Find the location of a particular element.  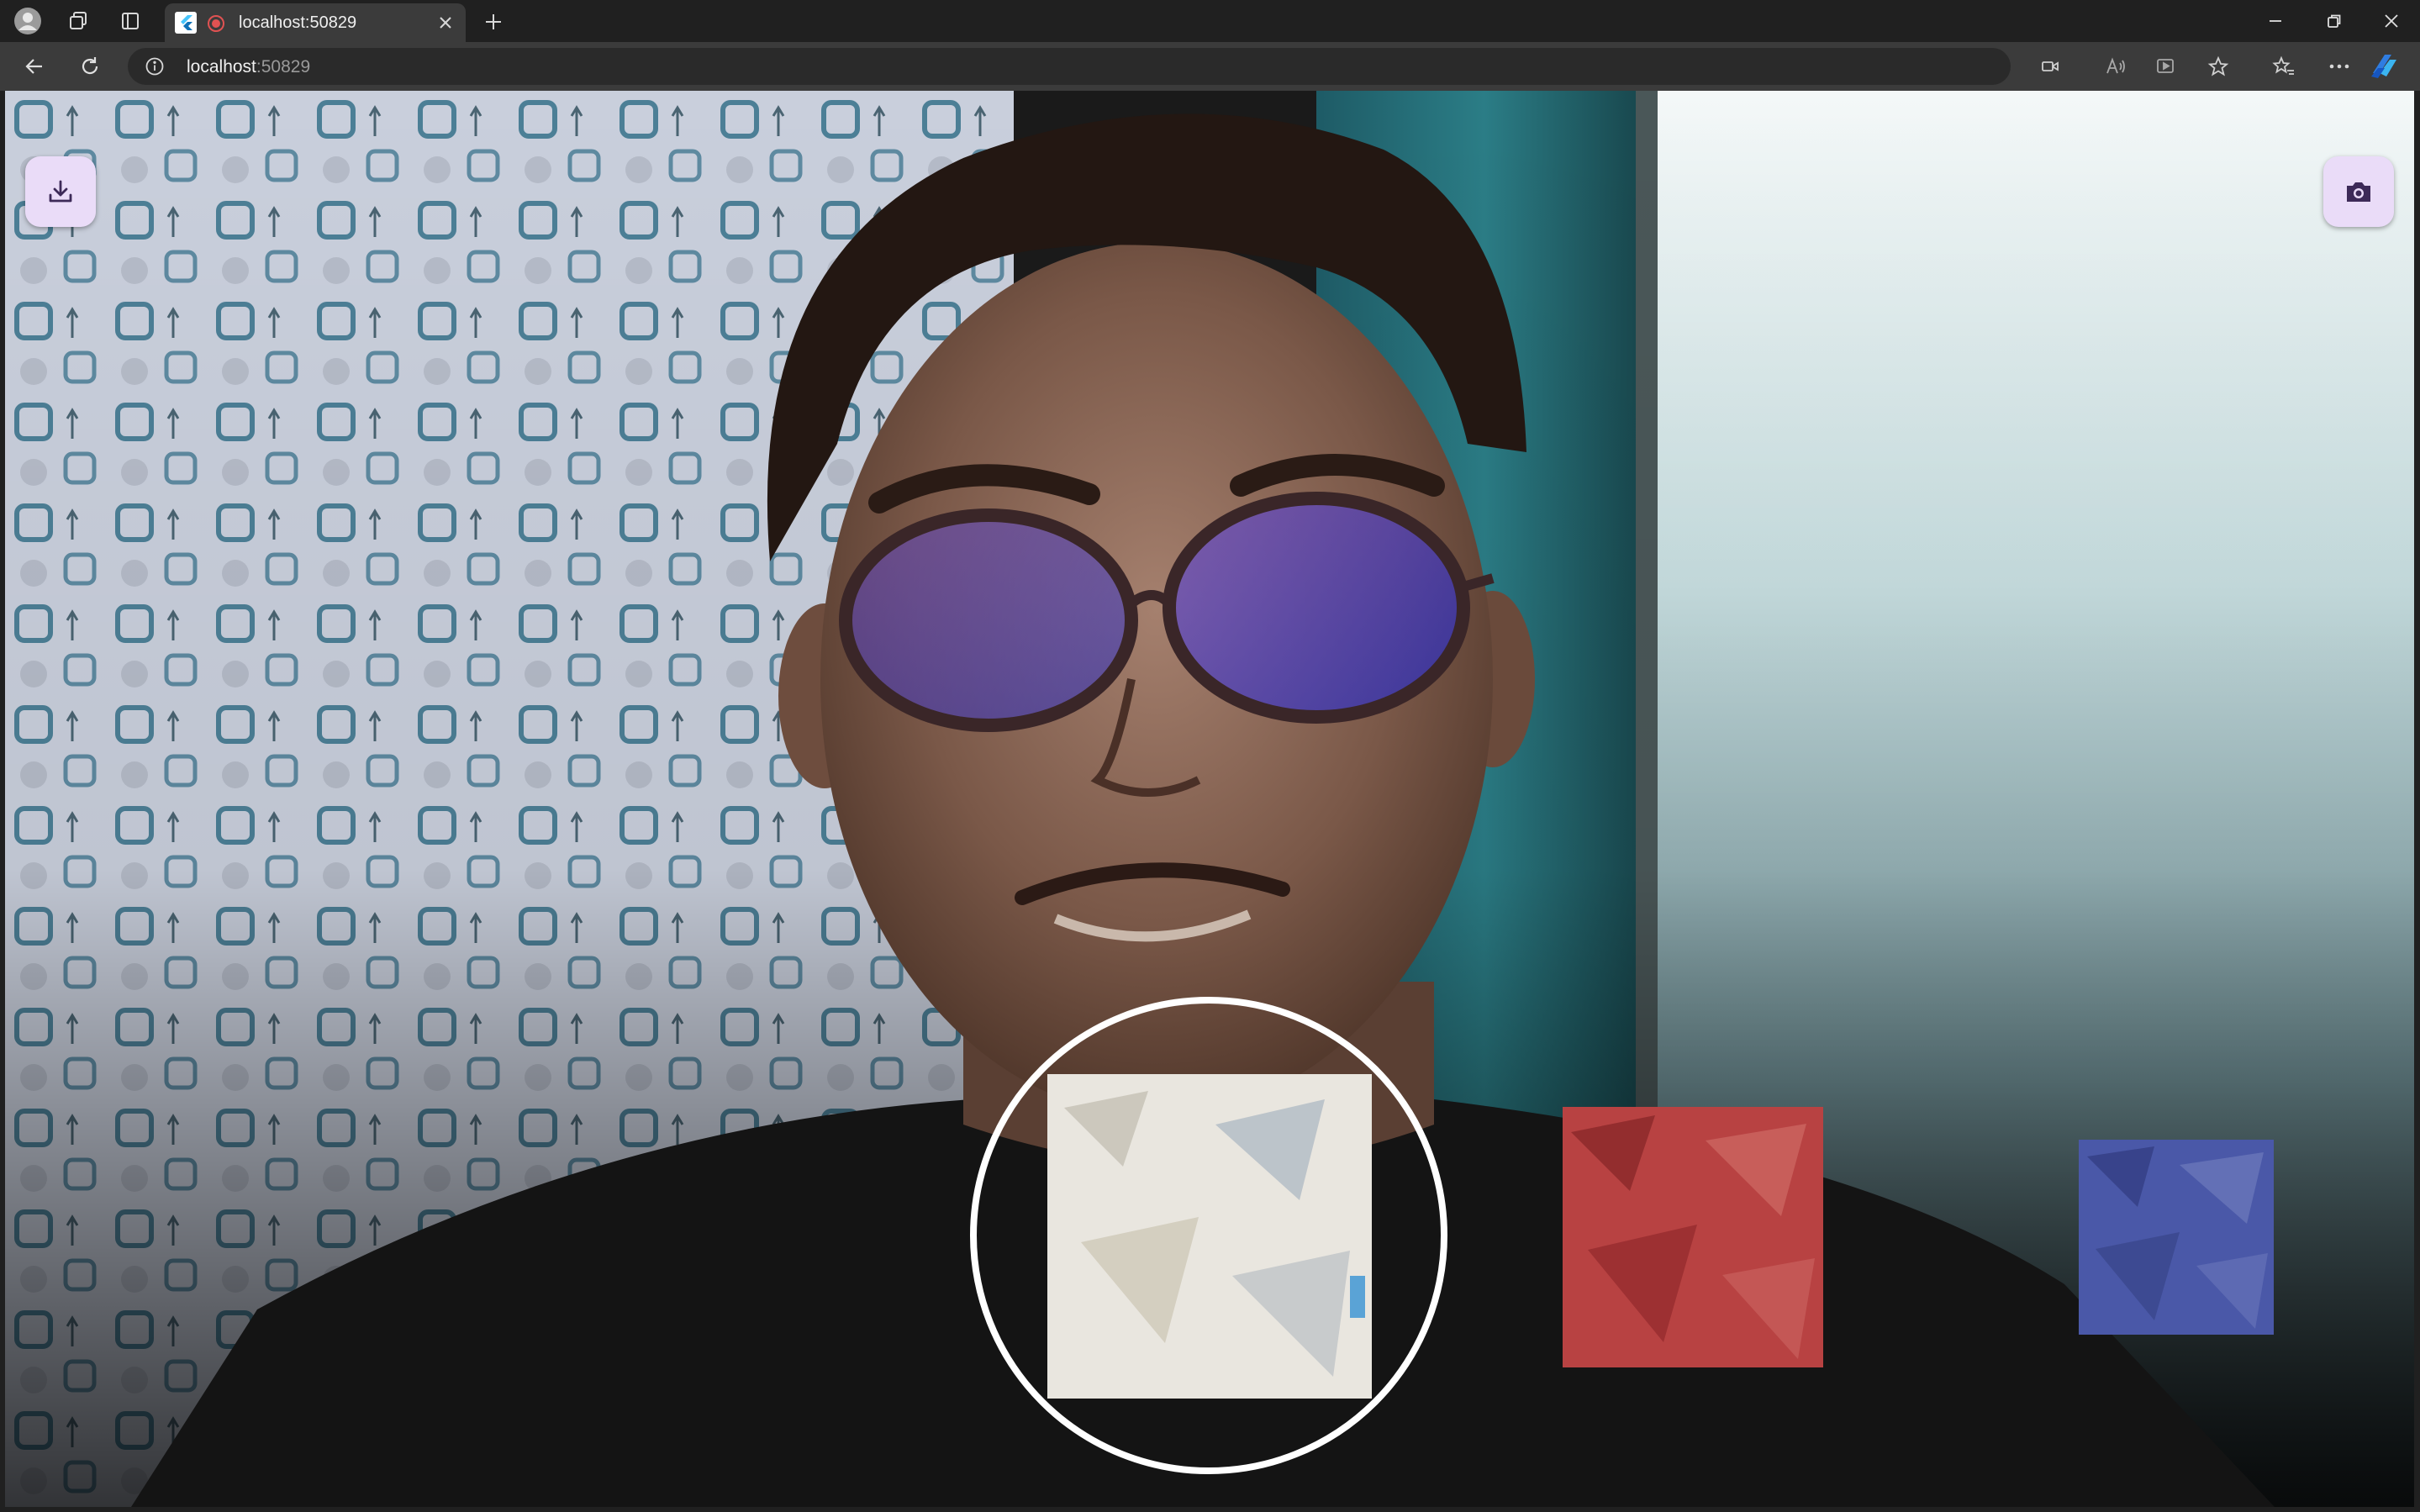

tab-close-button is located at coordinates (445, 23).